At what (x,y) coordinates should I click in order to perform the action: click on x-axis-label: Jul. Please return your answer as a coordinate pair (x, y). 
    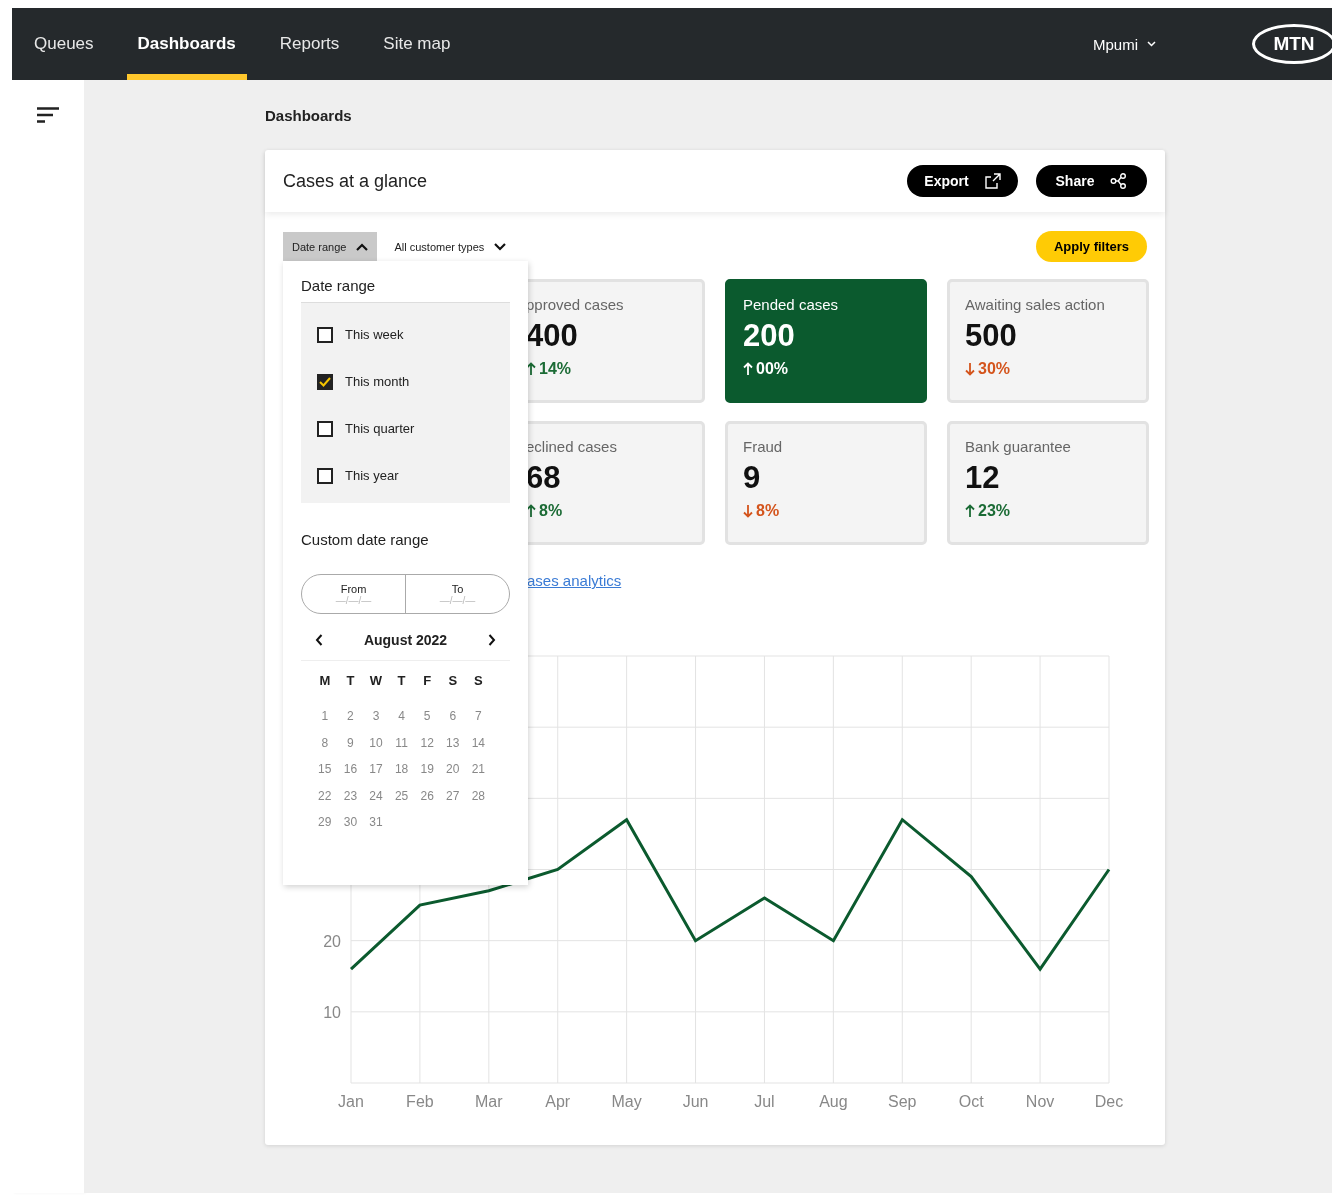
    Looking at the image, I should click on (764, 1101).